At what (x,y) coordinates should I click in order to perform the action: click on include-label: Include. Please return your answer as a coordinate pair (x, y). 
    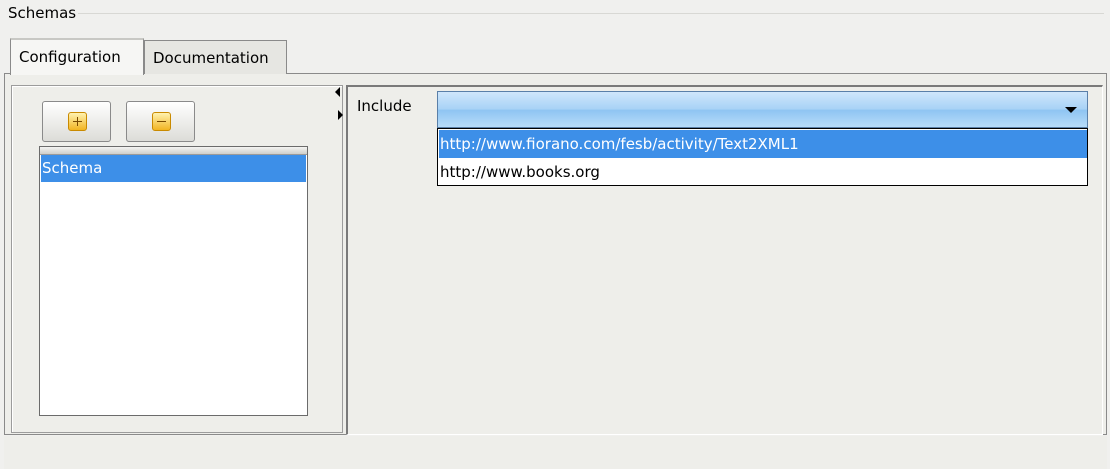
    Looking at the image, I should click on (384, 106).